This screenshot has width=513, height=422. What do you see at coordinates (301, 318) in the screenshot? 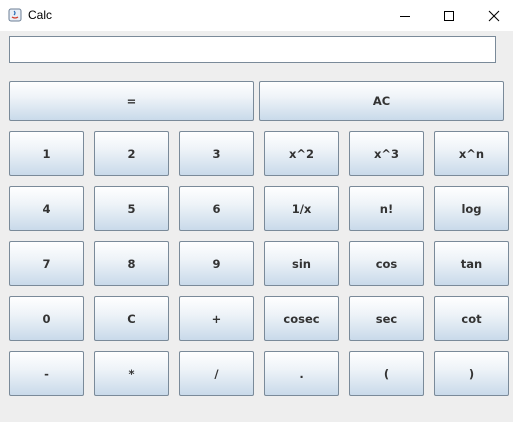
I see `cosec-button: cosec` at bounding box center [301, 318].